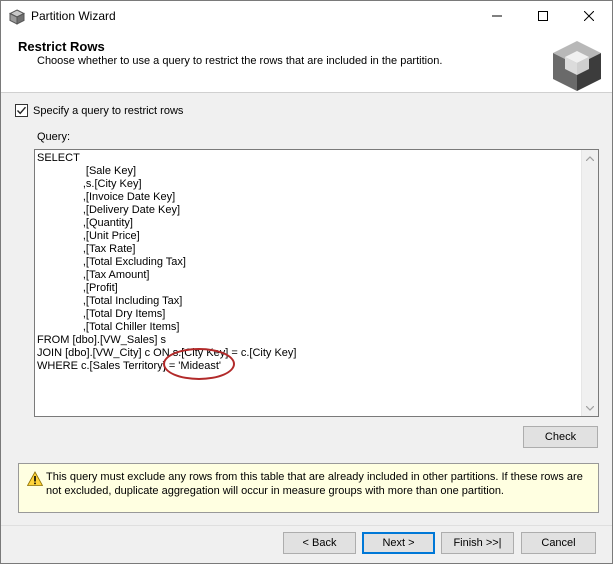 The width and height of the screenshot is (613, 564). What do you see at coordinates (398, 543) in the screenshot?
I see `next-button: Next >` at bounding box center [398, 543].